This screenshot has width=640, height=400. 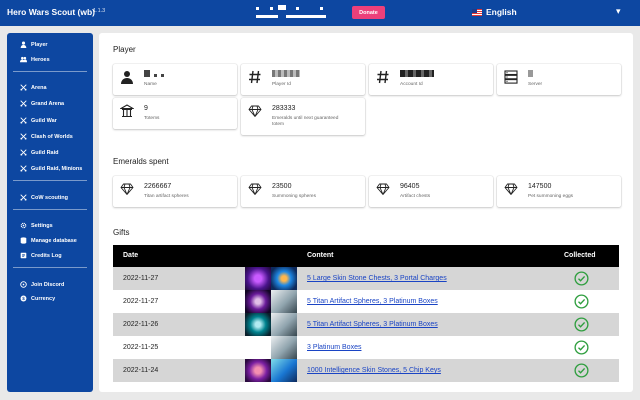 I want to click on skin-stone-chest-icon, so click(x=258, y=278).